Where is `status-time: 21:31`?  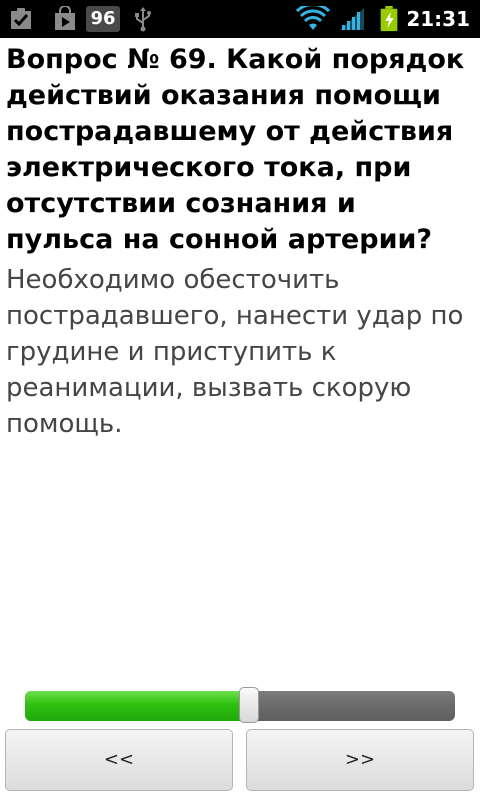 status-time: 21:31 is located at coordinates (438, 19).